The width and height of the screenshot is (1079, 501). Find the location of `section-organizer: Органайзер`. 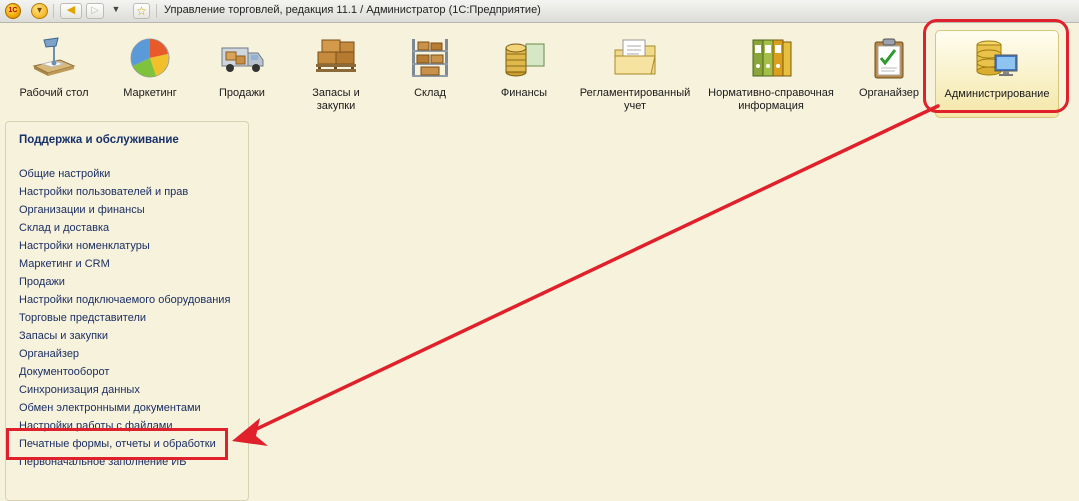

section-organizer: Органайзер is located at coordinates (889, 74).